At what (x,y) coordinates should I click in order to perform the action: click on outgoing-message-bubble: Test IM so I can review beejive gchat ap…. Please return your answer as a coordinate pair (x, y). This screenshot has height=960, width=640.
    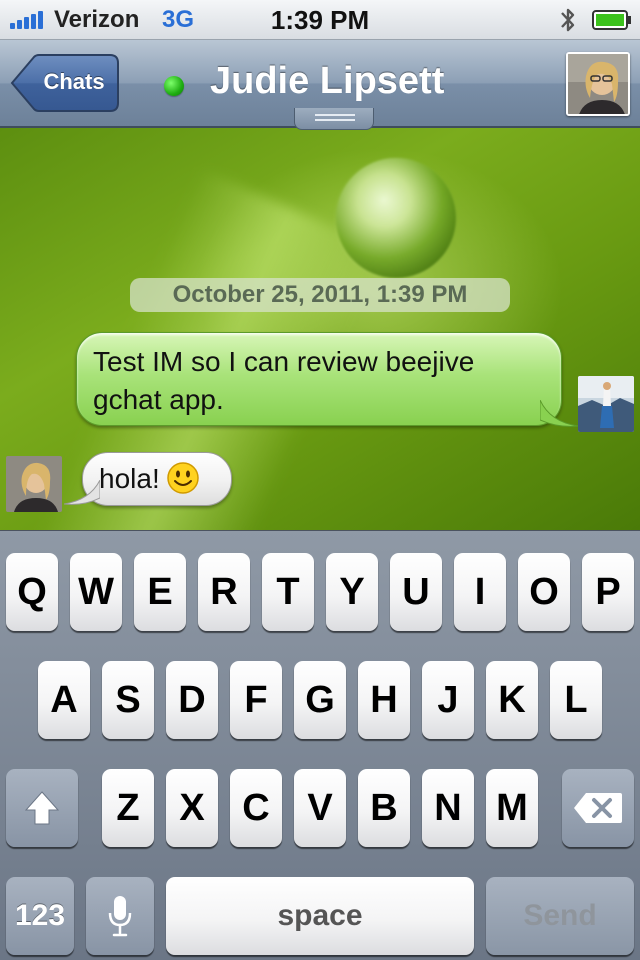
    Looking at the image, I should click on (319, 379).